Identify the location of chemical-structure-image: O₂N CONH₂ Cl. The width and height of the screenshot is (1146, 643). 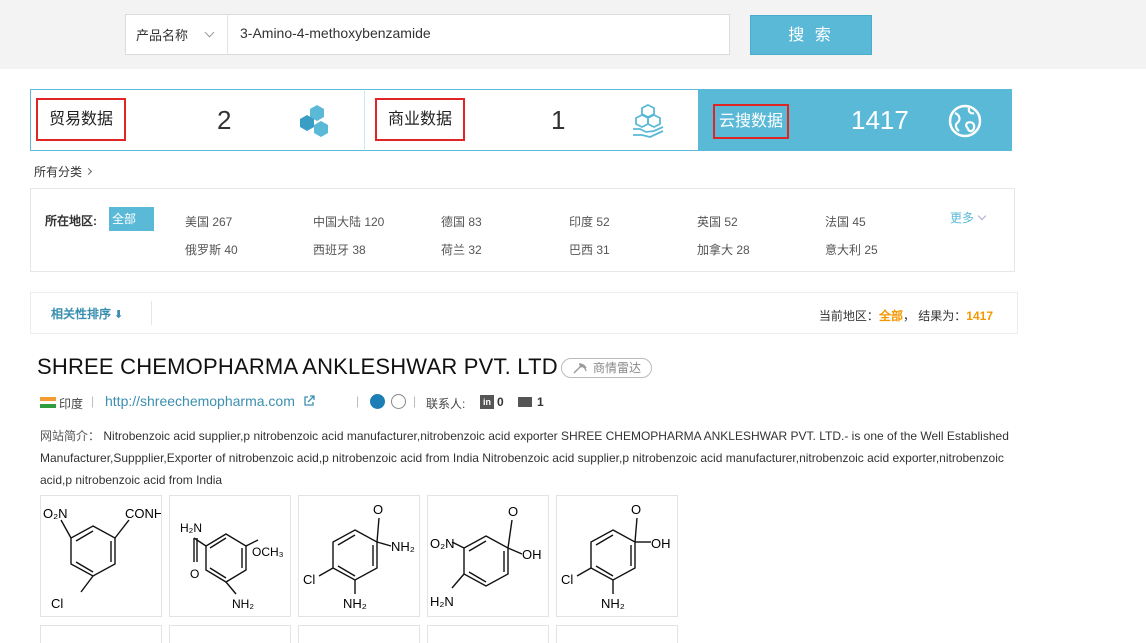
(105, 558).